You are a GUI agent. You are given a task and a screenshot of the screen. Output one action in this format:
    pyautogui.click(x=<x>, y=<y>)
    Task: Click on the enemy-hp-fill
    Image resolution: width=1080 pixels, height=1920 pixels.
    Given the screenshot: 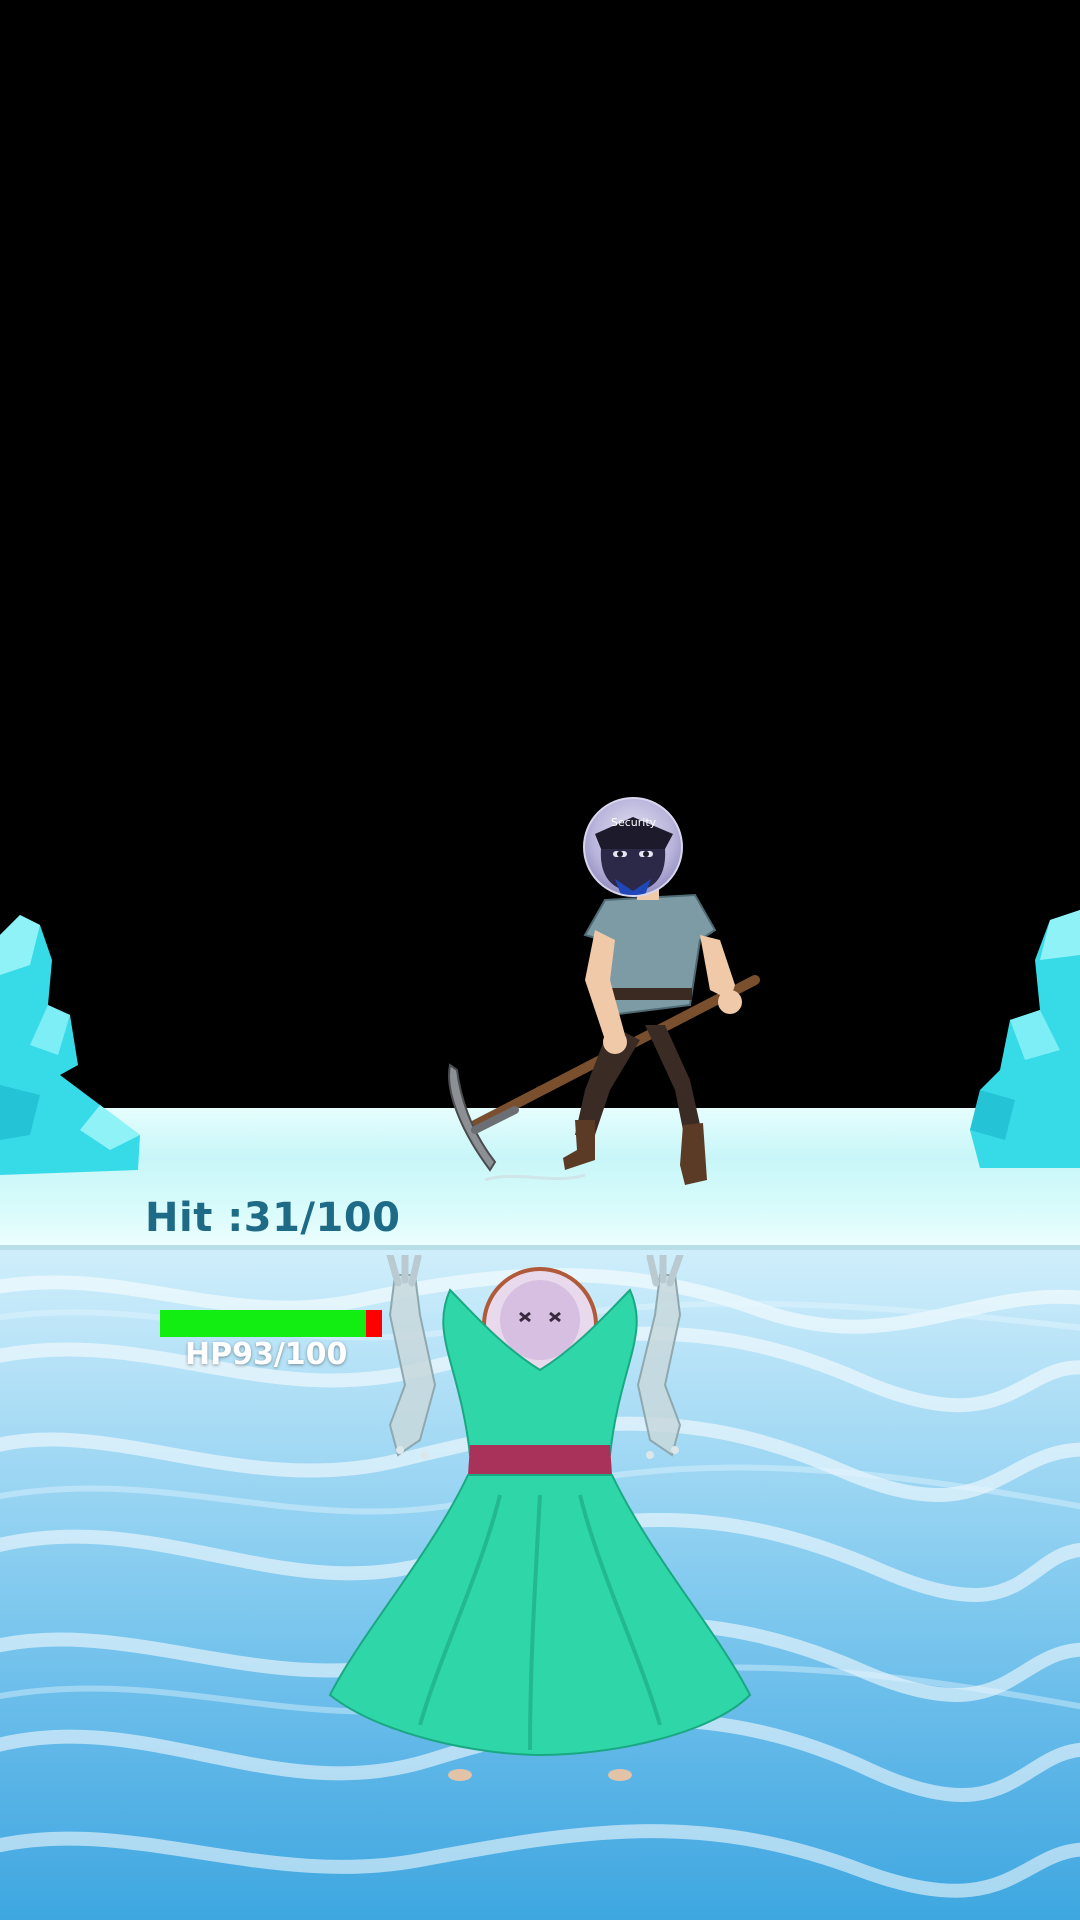 What is the action you would take?
    pyautogui.click(x=263, y=1323)
    